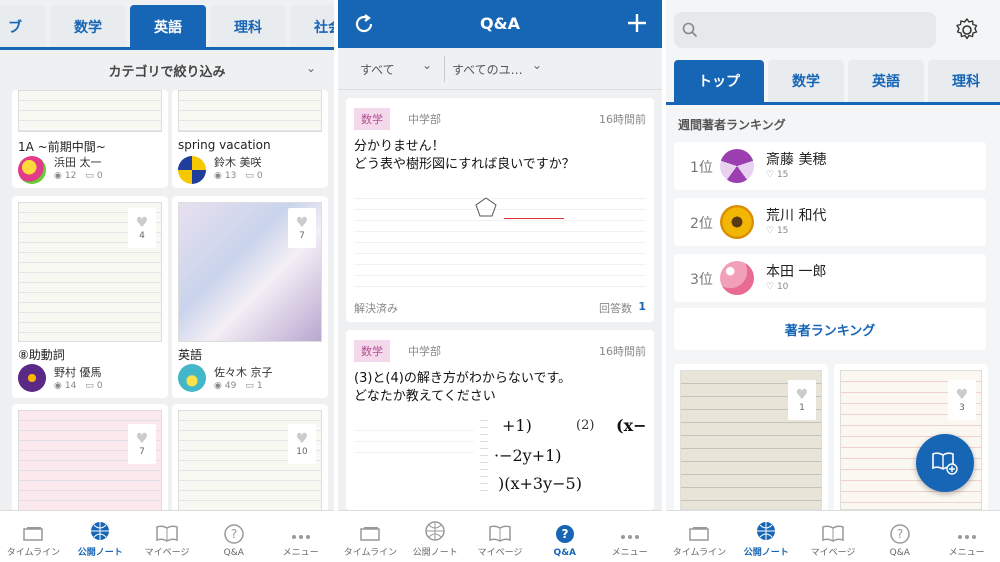 The image size is (1000, 562). I want to click on globe-icon, so click(100, 531).